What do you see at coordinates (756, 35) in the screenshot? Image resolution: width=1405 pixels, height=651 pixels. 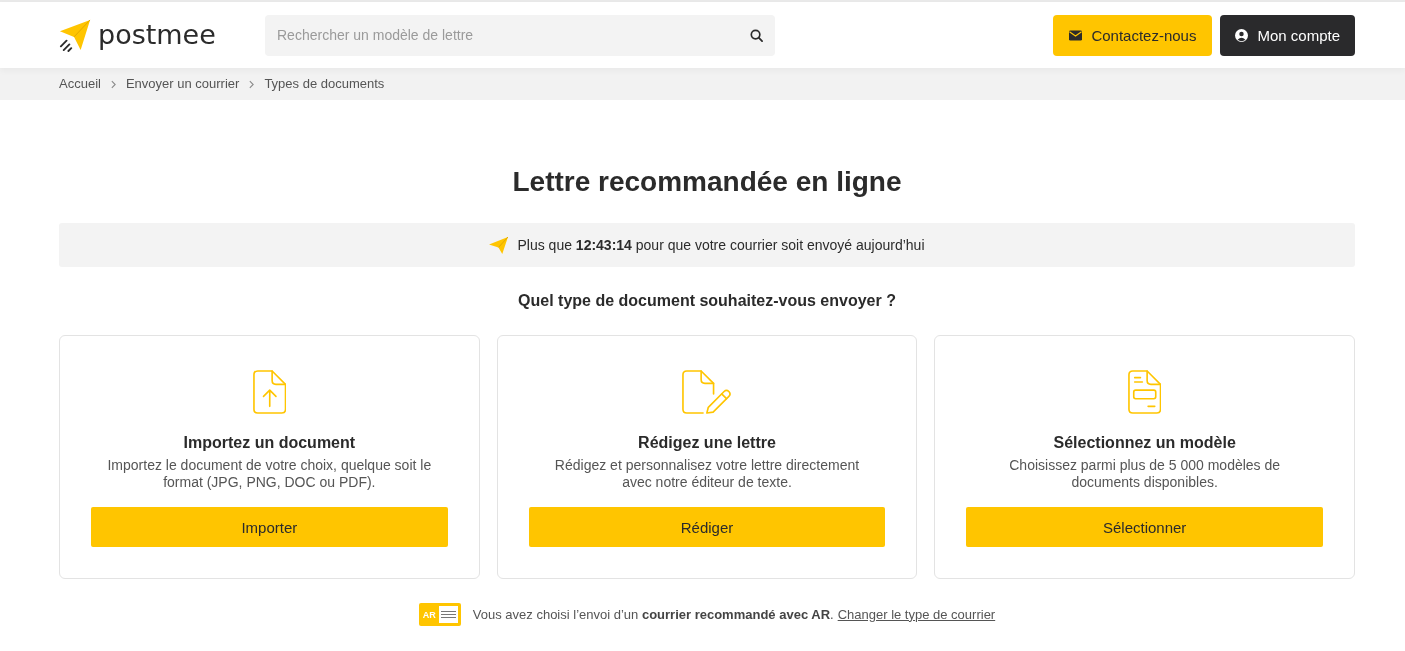 I see `search-icon` at bounding box center [756, 35].